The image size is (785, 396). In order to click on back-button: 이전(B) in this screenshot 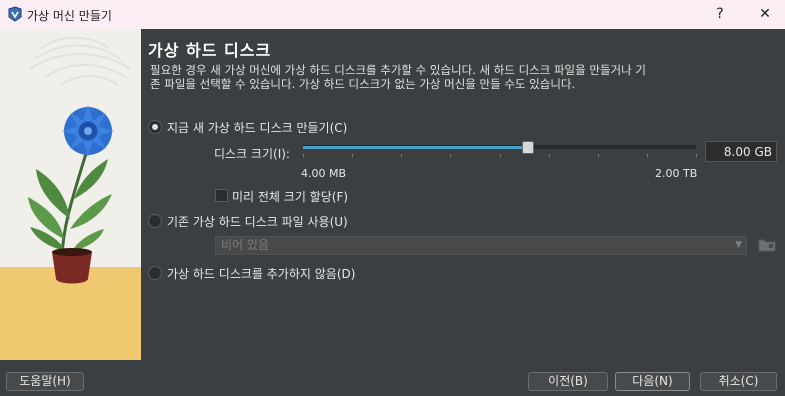, I will do `click(568, 381)`.